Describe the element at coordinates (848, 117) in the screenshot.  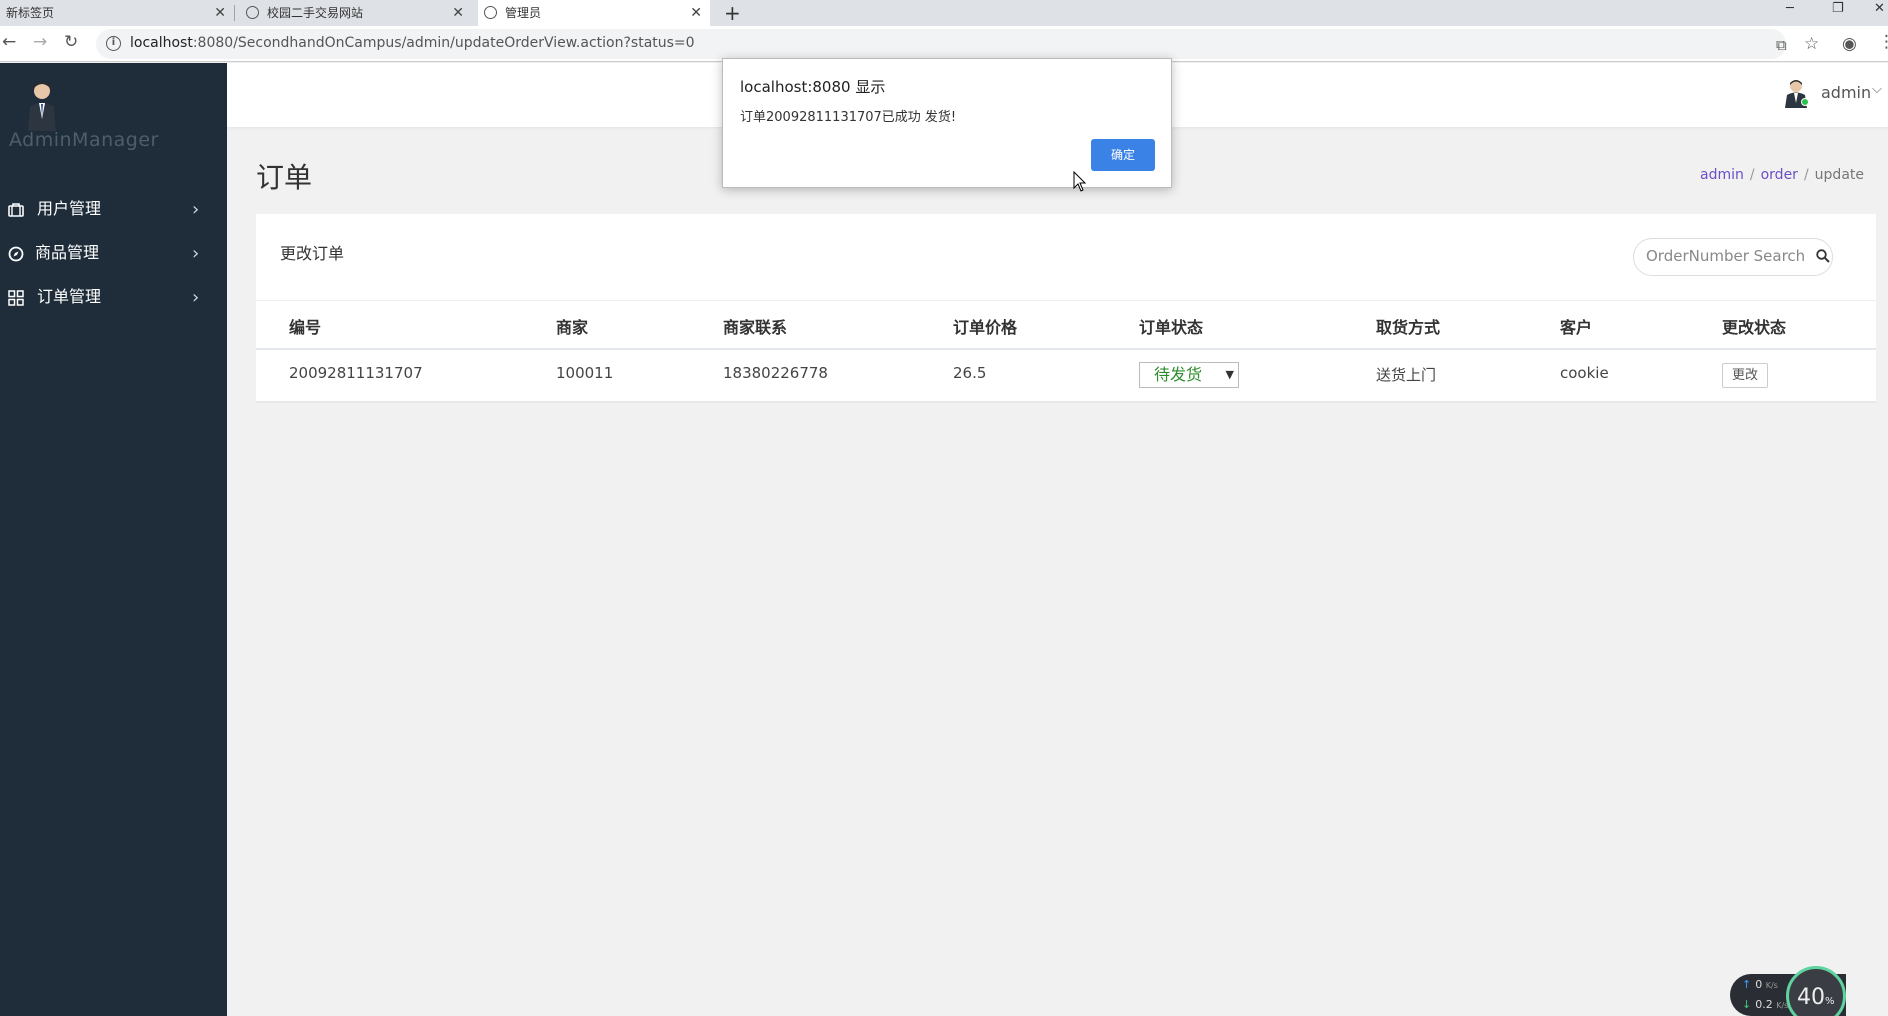
I see `dialog-message: 订单20092811131707已成功 发货!` at that location.